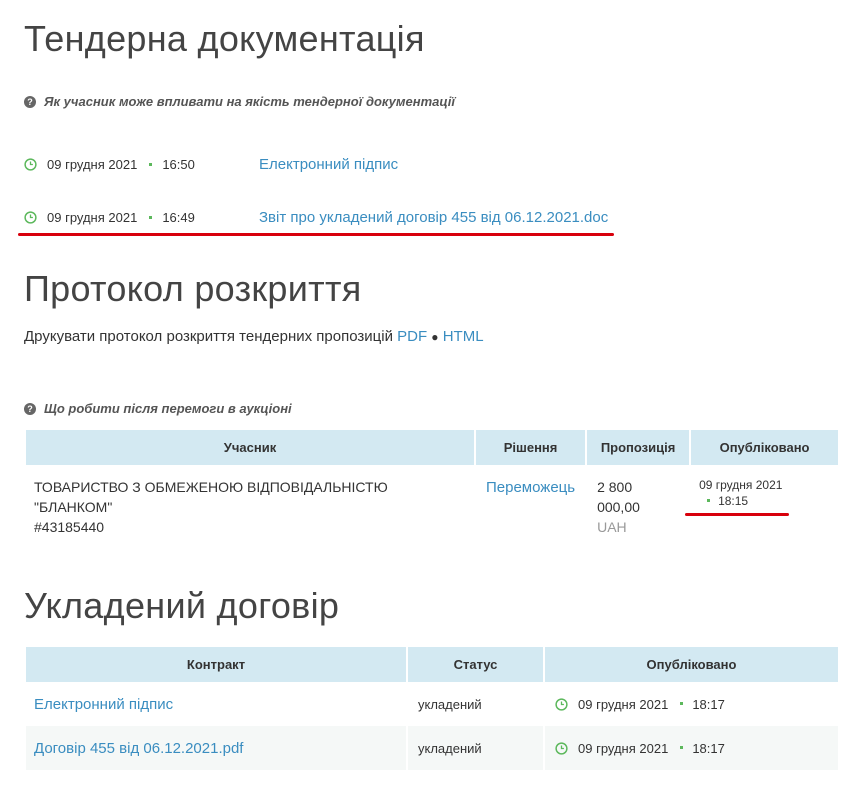 The width and height of the screenshot is (857, 803). I want to click on contract-link: Електронний підпис, so click(103, 704).